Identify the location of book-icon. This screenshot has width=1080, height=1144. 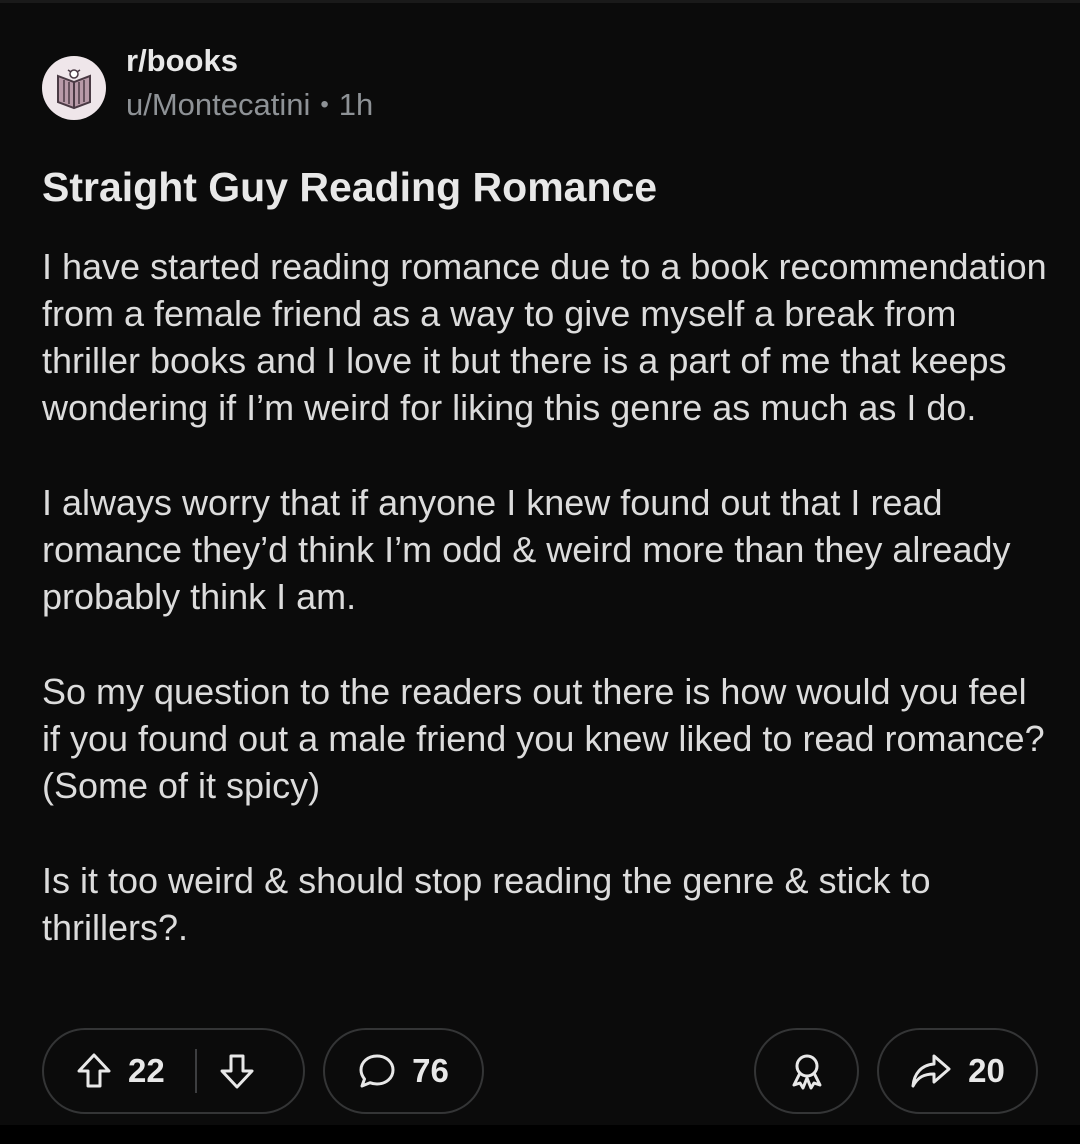
(74, 89).